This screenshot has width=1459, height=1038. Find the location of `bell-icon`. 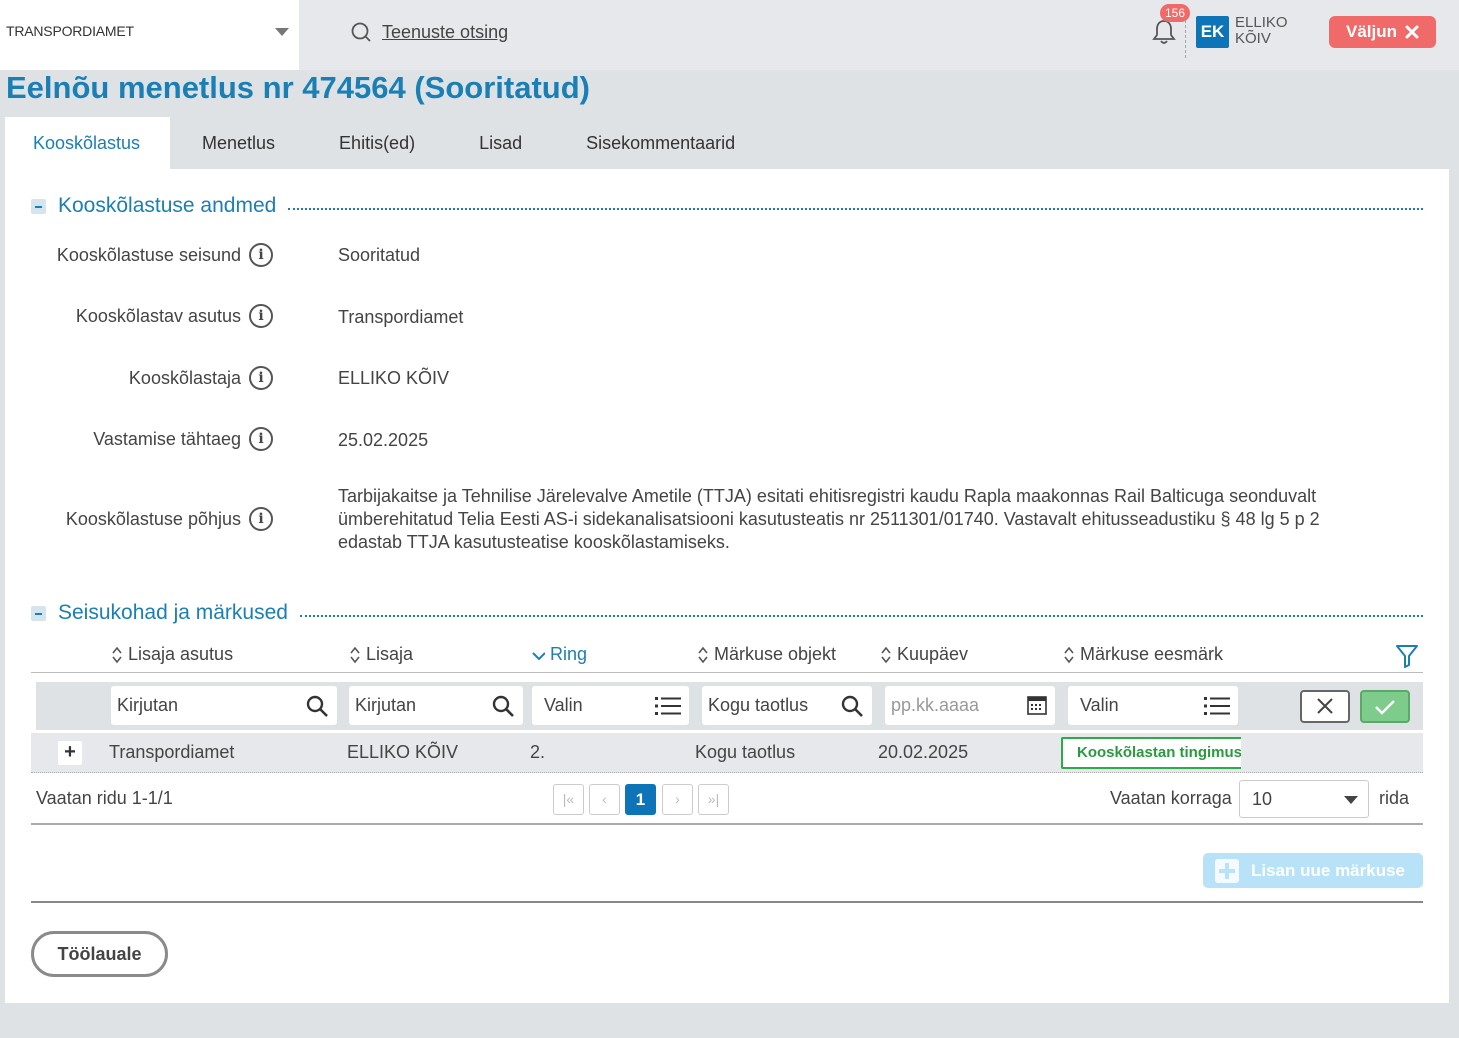

bell-icon is located at coordinates (1164, 32).